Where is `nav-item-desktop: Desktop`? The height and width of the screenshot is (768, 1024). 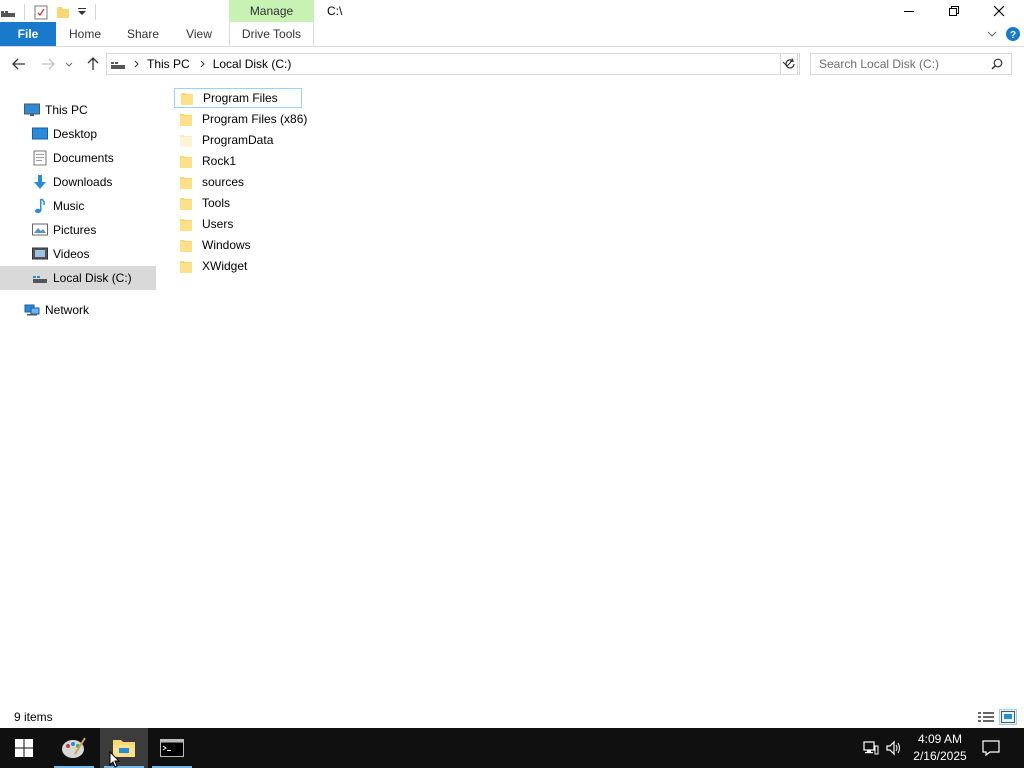
nav-item-desktop: Desktop is located at coordinates (78, 134).